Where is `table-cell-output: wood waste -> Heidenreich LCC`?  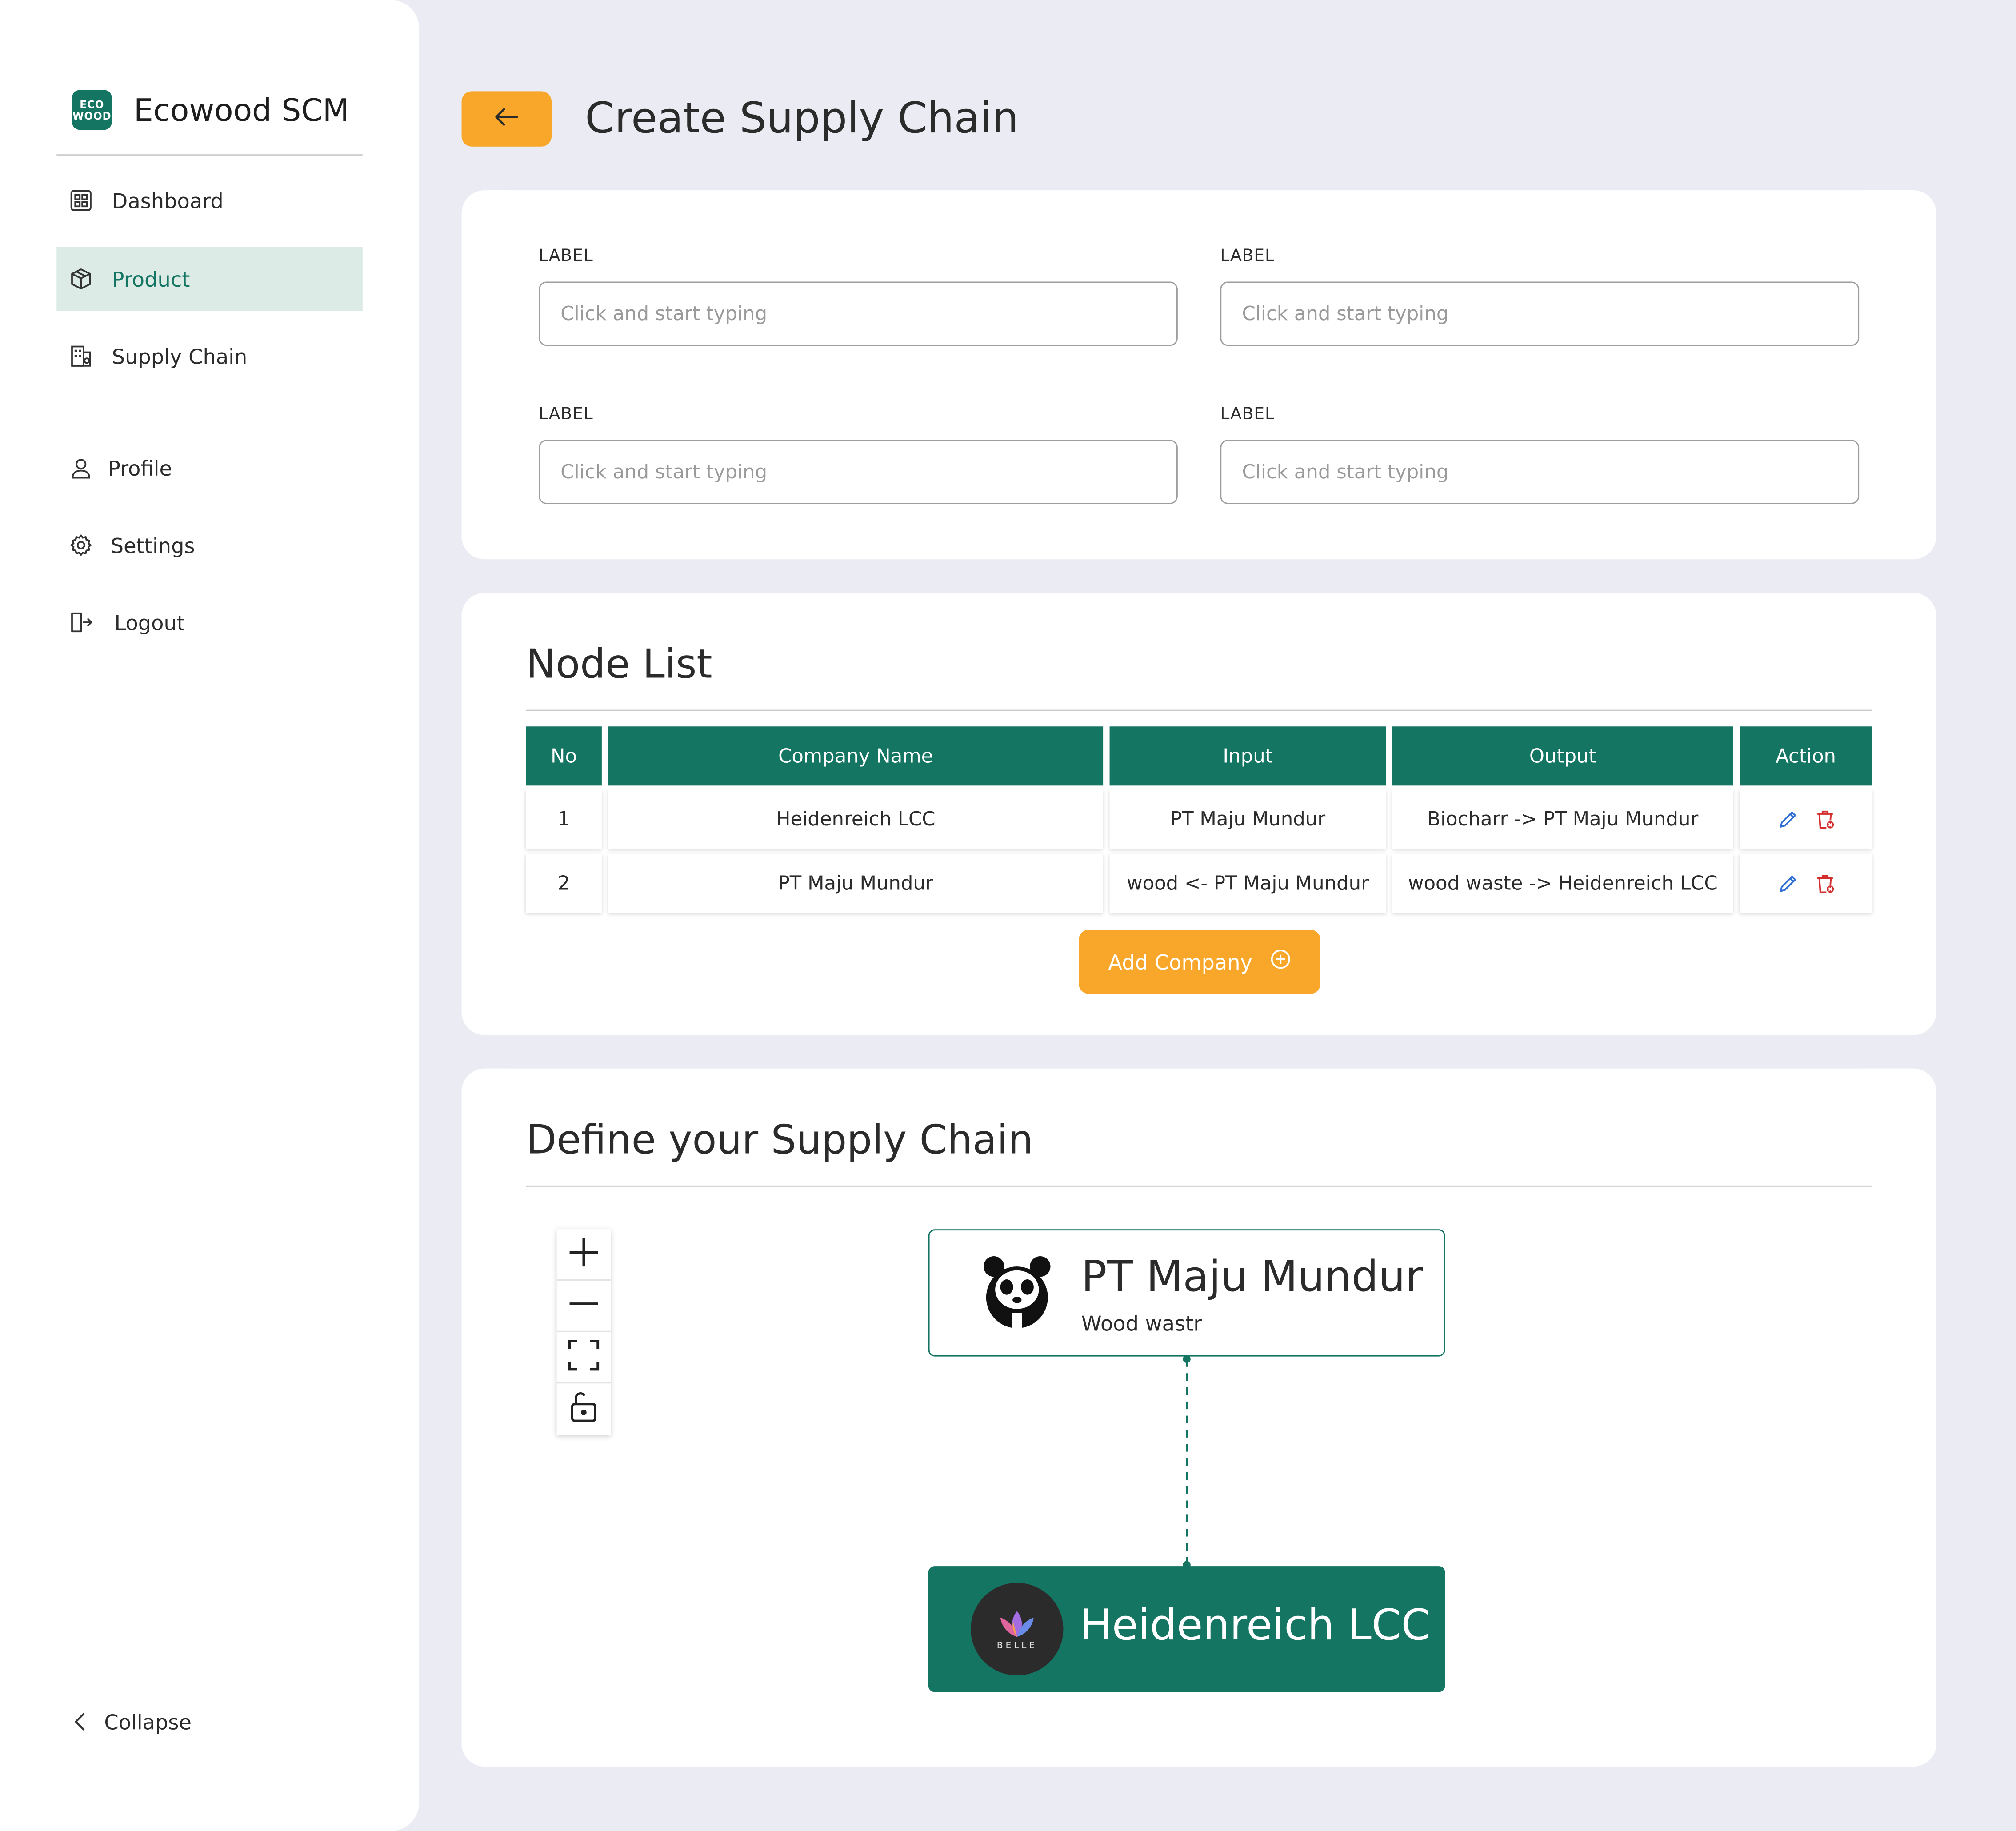 table-cell-output: wood waste -> Heidenreich LCC is located at coordinates (1562, 883).